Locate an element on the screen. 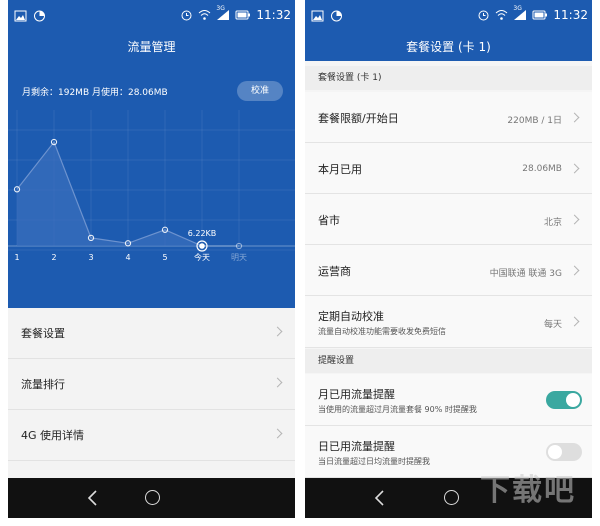 The image size is (600, 526). data-label: 6.22KB is located at coordinates (202, 233).